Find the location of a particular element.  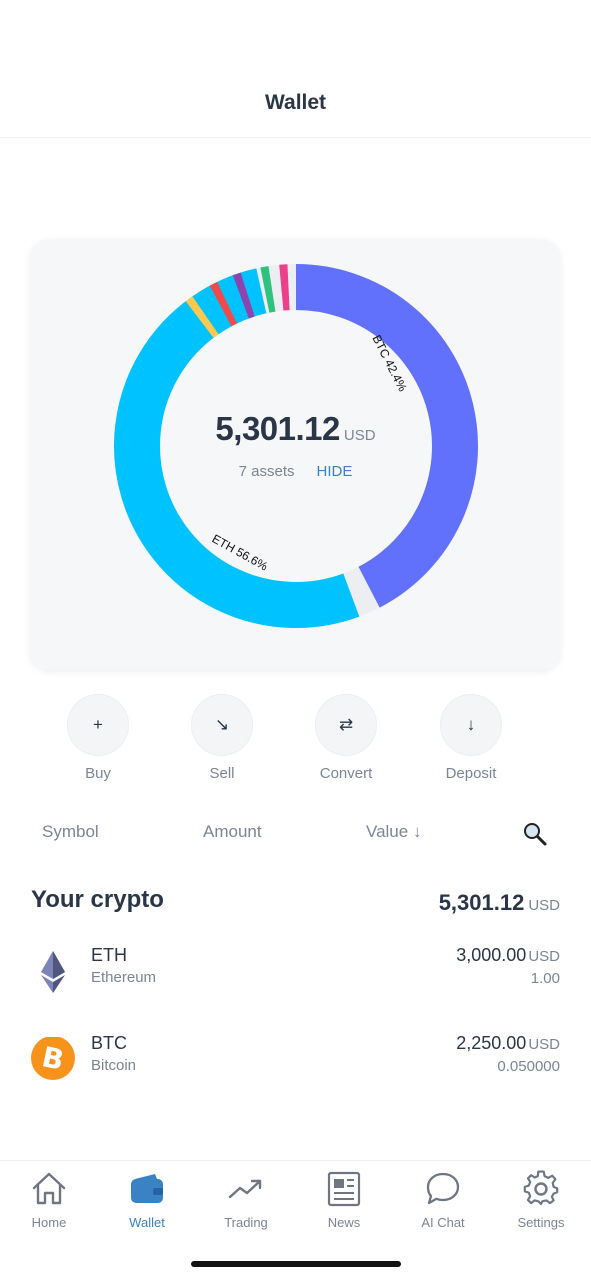

arrow-down-icon: ↓ is located at coordinates (471, 725).